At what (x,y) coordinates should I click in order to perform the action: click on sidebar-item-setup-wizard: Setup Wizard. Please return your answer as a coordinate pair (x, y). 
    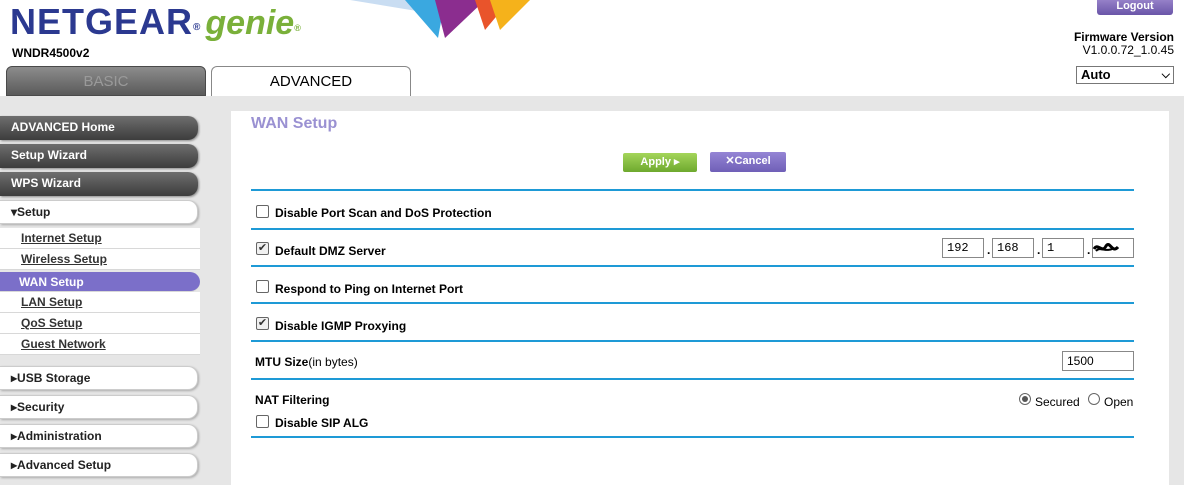
    Looking at the image, I should click on (99, 156).